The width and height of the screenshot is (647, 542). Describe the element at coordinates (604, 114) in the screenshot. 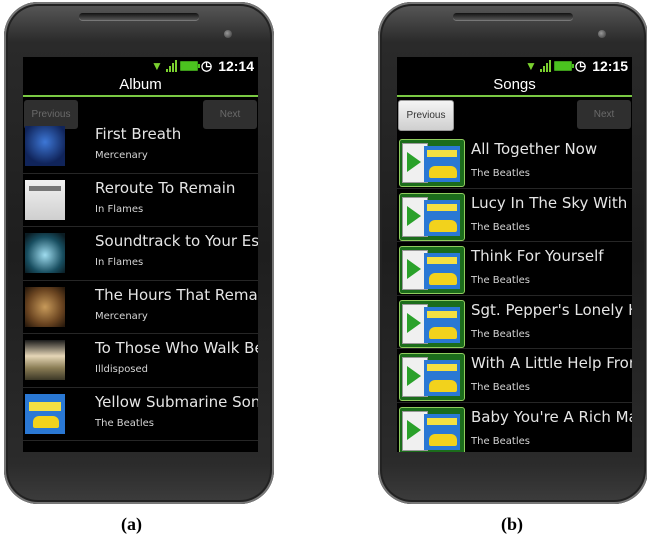

I see `next-button: Next` at that location.